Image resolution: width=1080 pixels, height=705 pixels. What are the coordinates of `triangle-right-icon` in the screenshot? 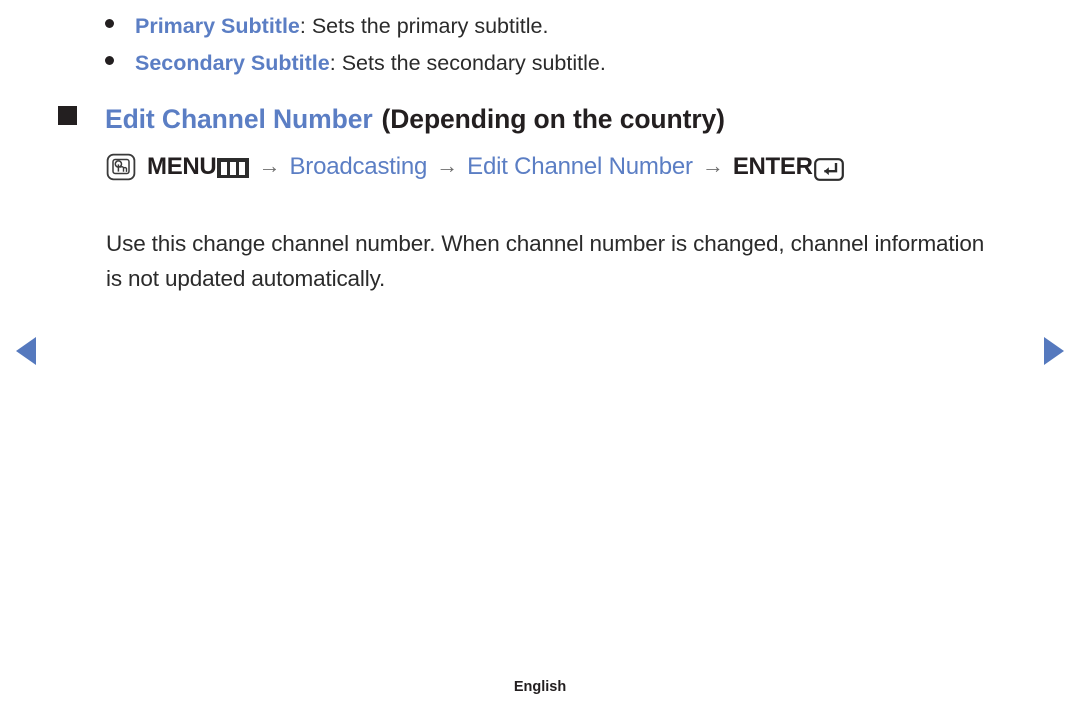 It's located at (1054, 351).